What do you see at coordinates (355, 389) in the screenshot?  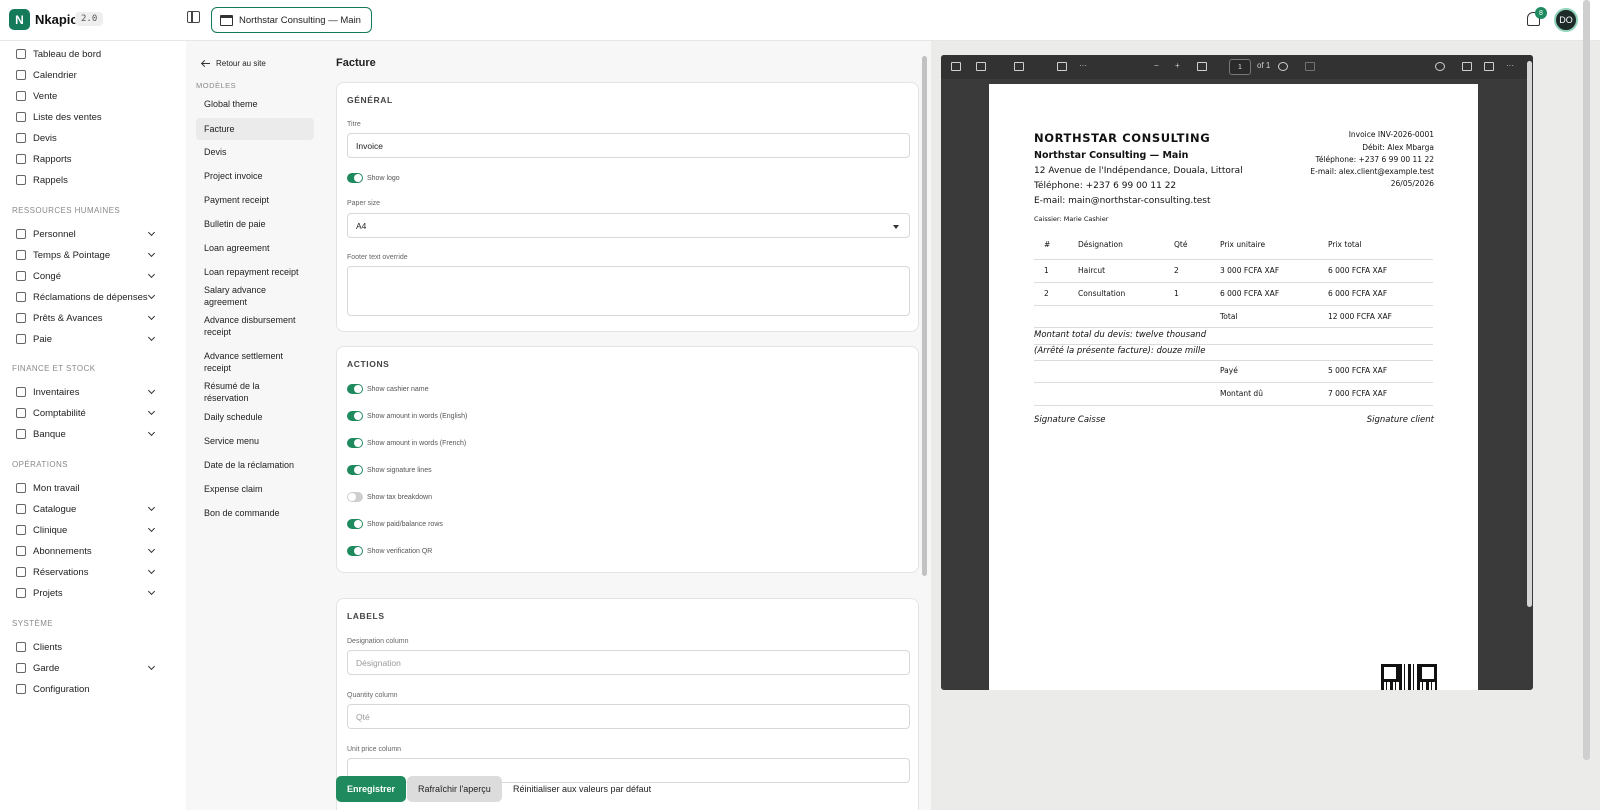 I see `show-cashier-toggle` at bounding box center [355, 389].